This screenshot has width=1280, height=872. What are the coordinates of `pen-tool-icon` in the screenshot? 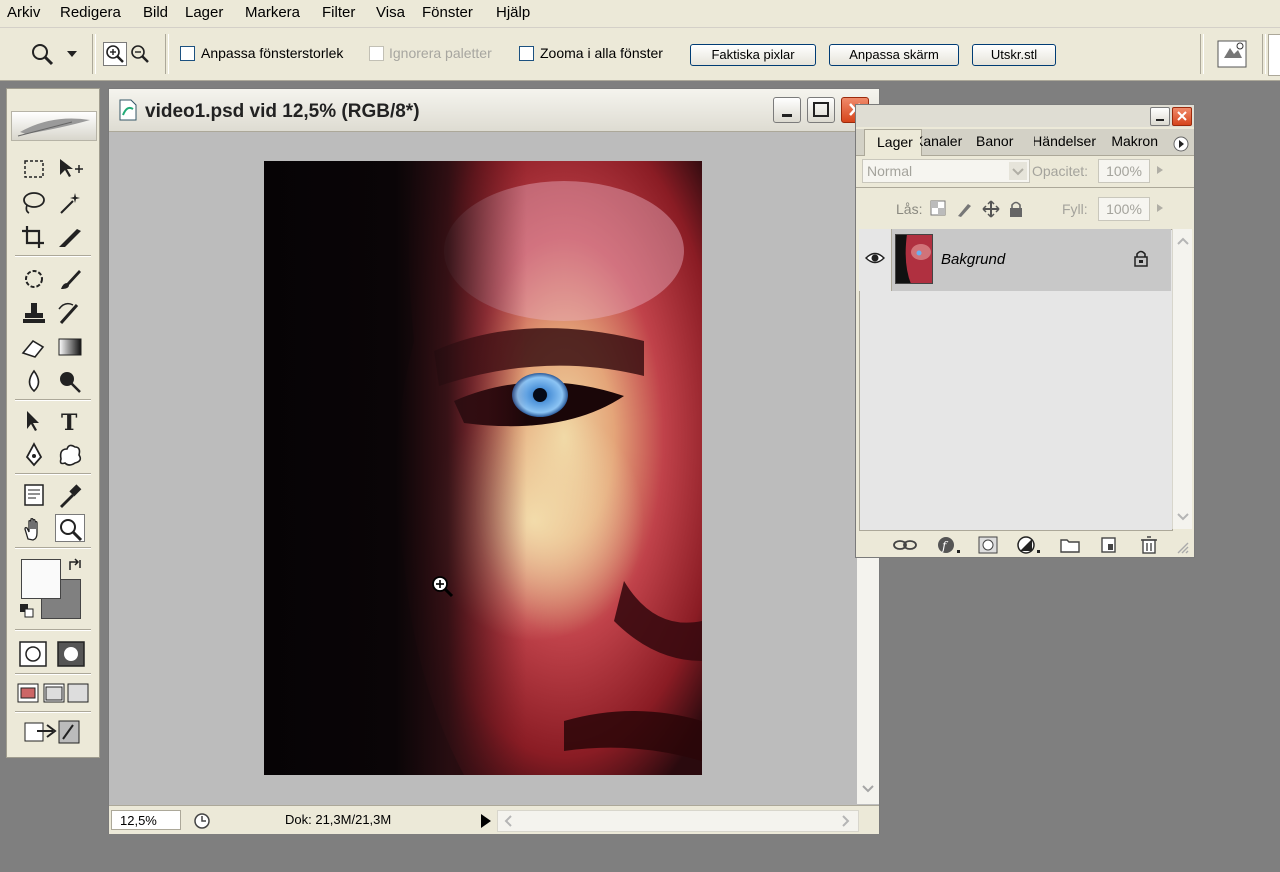 It's located at (34, 455).